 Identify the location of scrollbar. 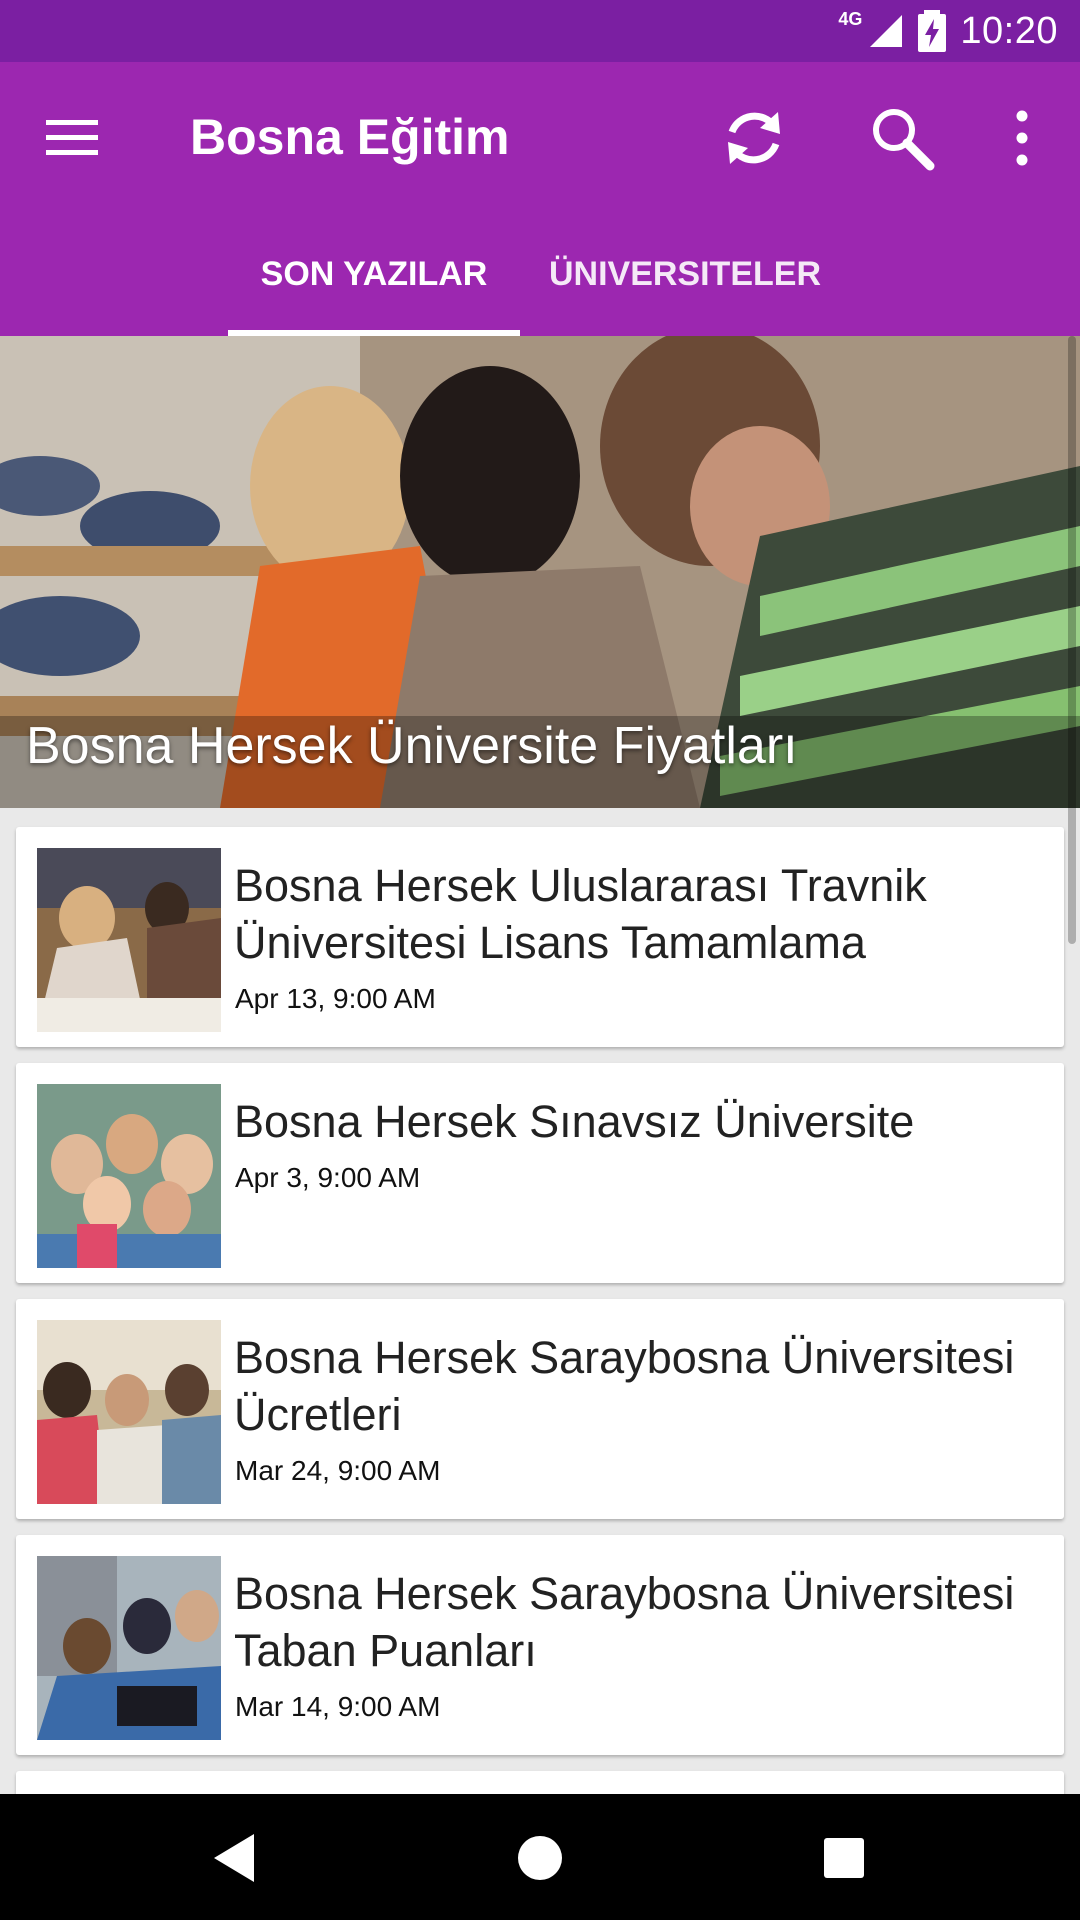
(1072, 640).